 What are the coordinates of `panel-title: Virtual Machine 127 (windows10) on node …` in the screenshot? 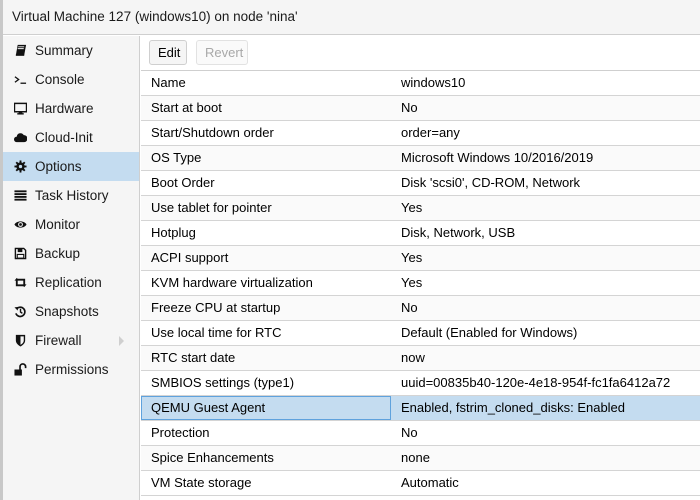 It's located at (155, 16).